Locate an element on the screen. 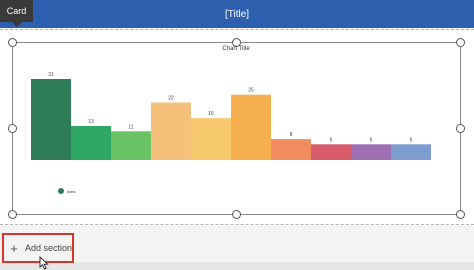 The height and width of the screenshot is (270, 474). bottom-scroll-strip is located at coordinates (237, 266).